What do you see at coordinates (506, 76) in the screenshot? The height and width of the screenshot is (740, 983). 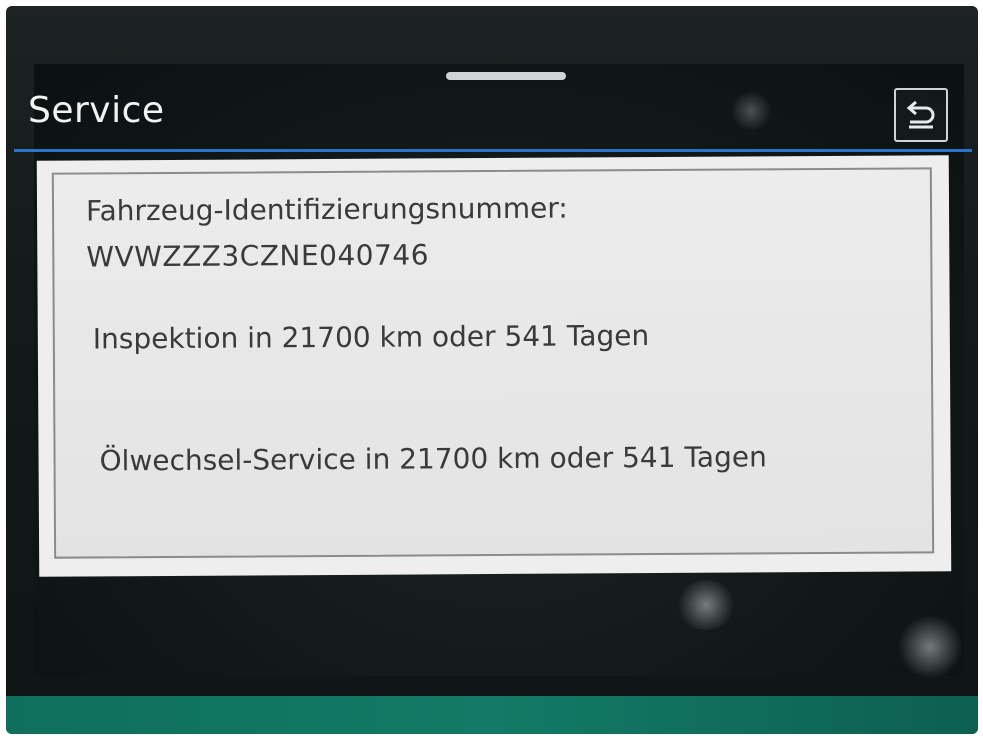 I see `pull-down-handle` at bounding box center [506, 76].